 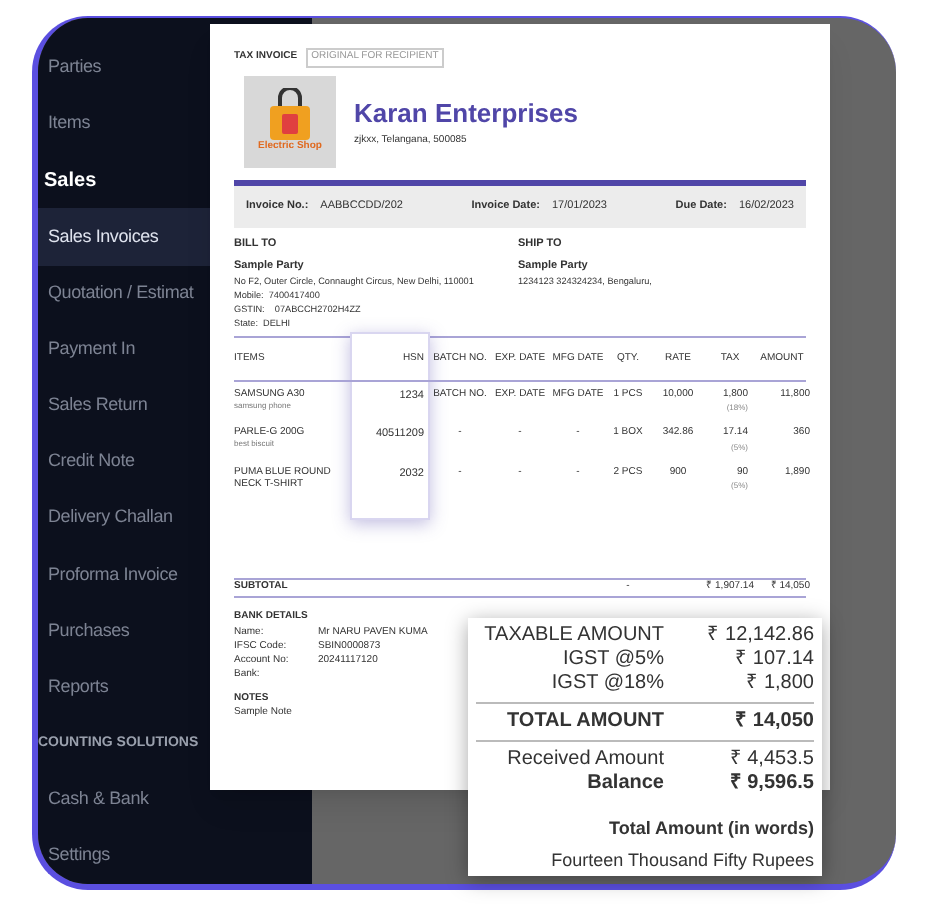 What do you see at coordinates (624, 784) in the screenshot?
I see `totals-label: Balance` at bounding box center [624, 784].